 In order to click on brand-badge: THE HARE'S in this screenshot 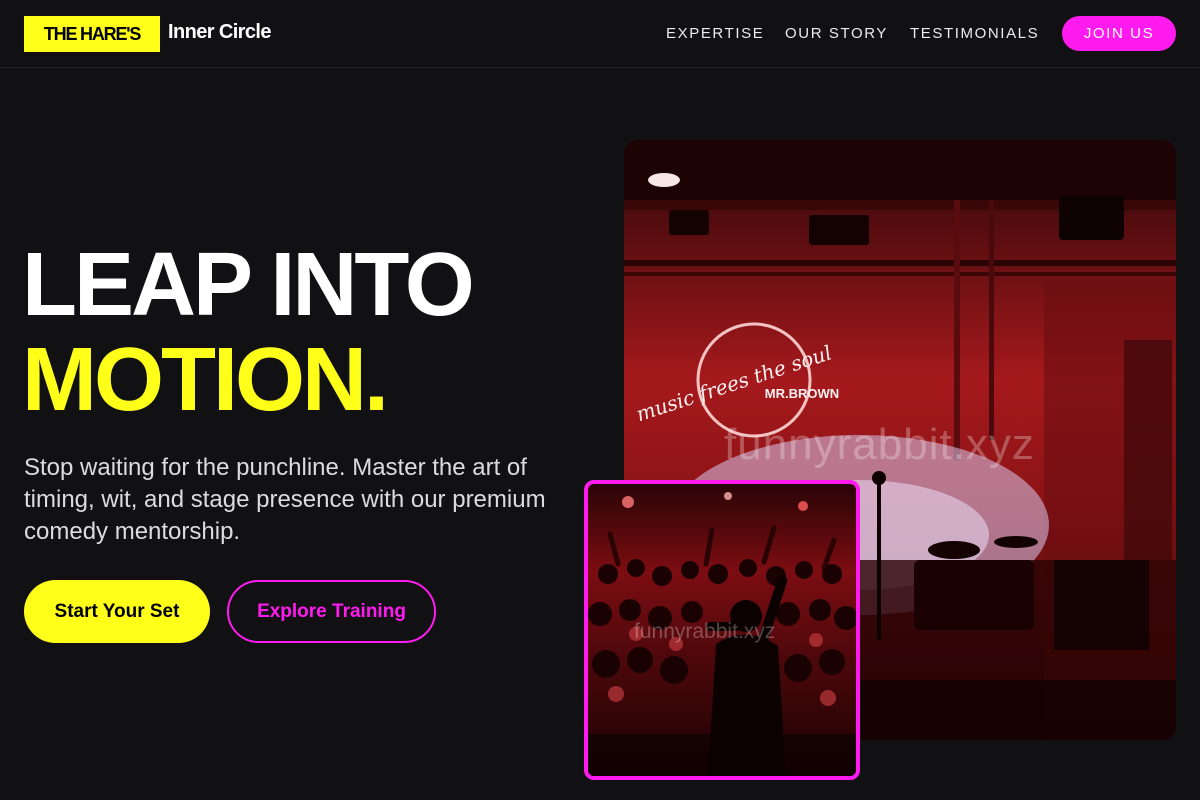, I will do `click(92, 34)`.